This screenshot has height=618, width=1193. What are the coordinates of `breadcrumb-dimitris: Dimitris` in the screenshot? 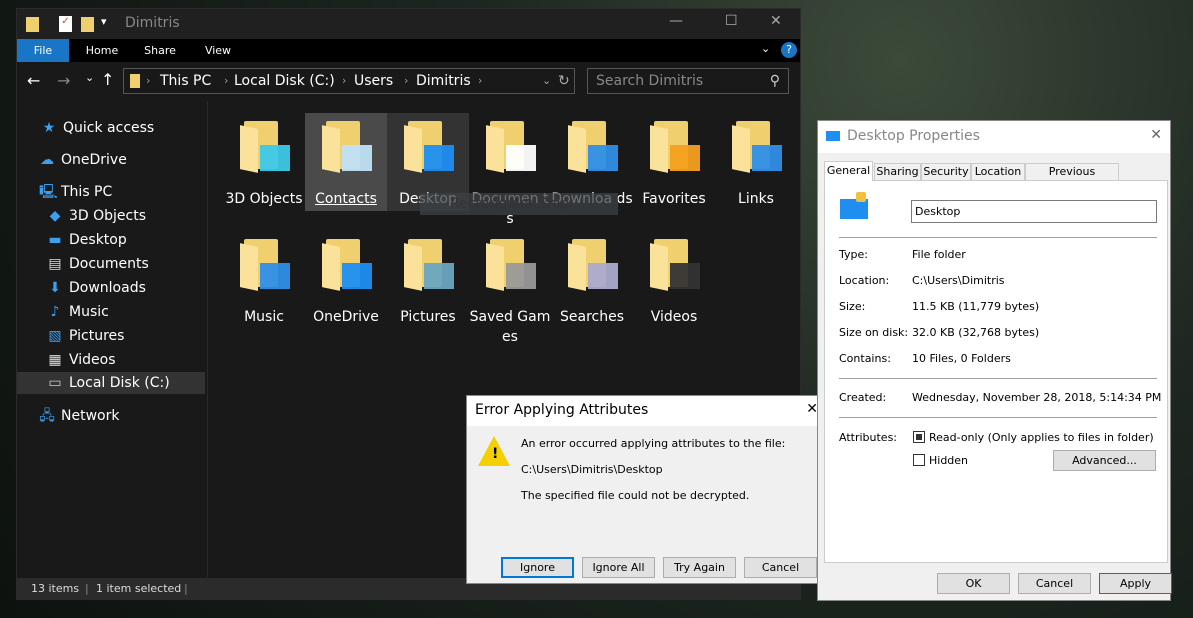 It's located at (443, 81).